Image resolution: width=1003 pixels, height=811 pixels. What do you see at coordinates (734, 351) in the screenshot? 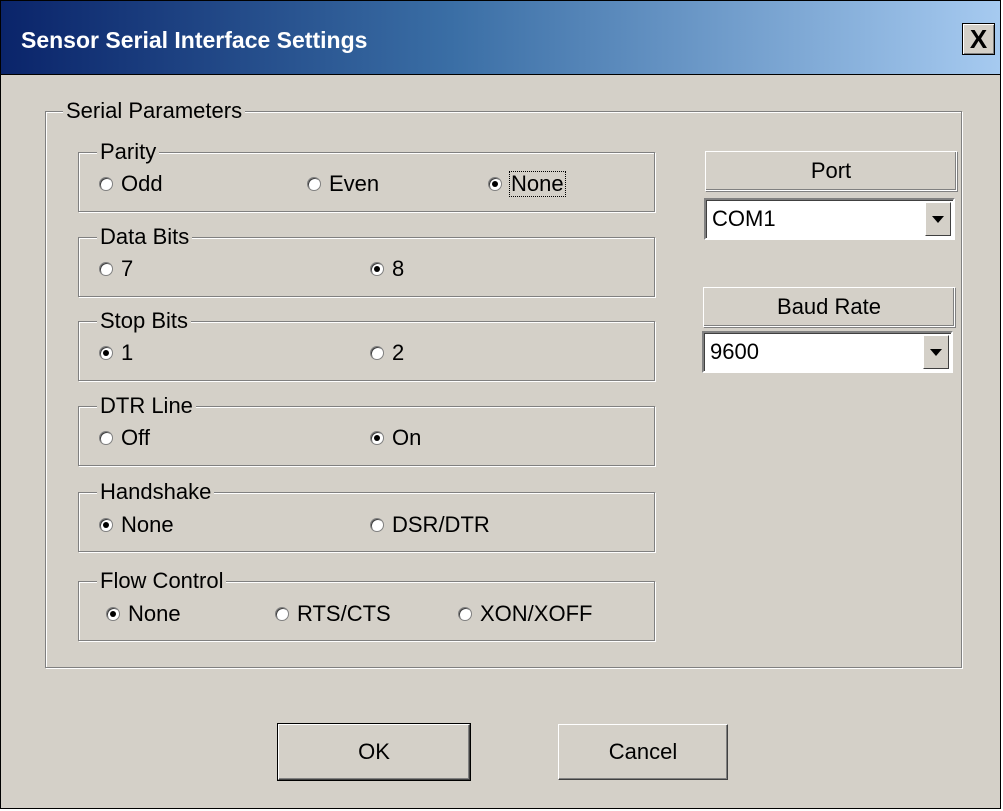
I see `baud-rate-value: 9600` at bounding box center [734, 351].